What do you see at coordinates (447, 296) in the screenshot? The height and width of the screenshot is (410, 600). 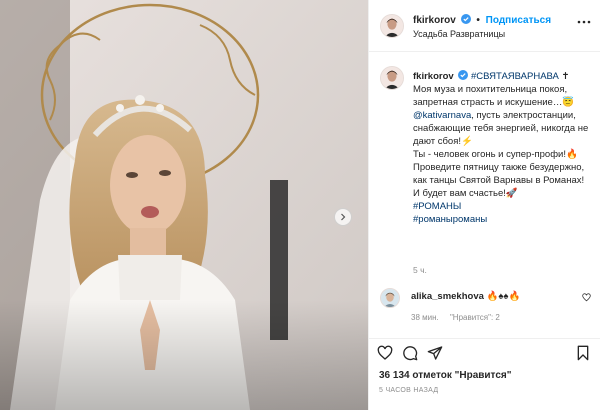 I see `commenter-username: alika_smekhova` at bounding box center [447, 296].